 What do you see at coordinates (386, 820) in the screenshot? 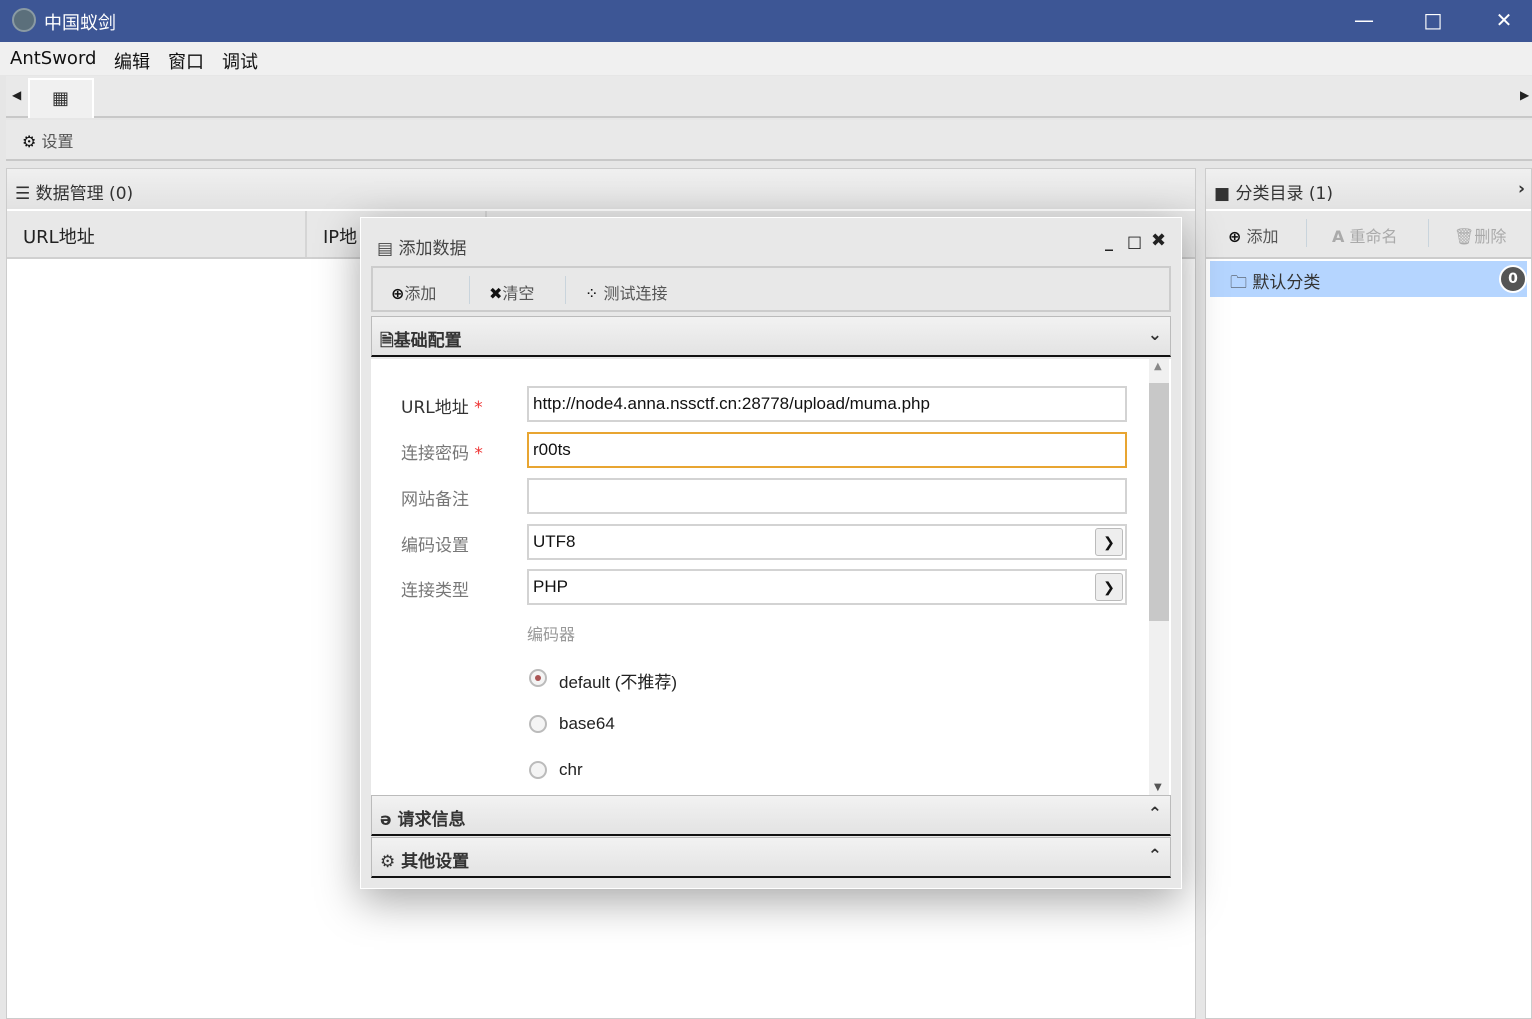
I see `ie-icon: ə` at bounding box center [386, 820].